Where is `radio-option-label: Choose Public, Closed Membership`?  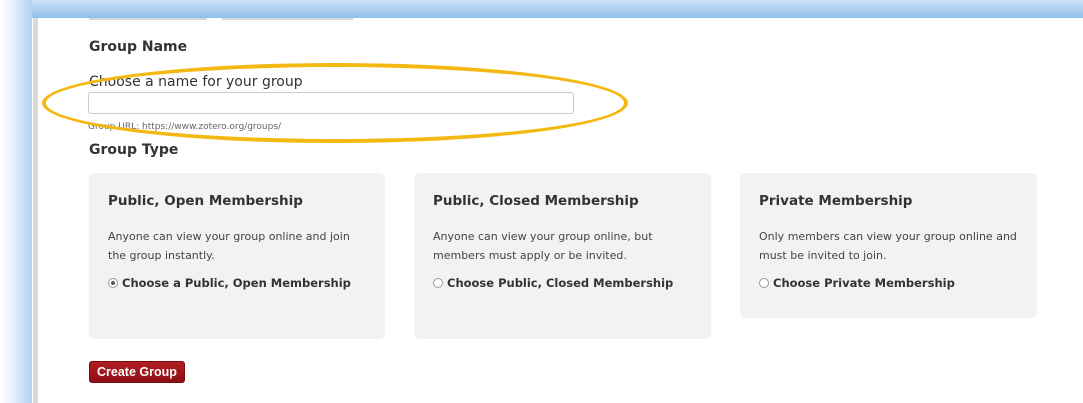 radio-option-label: Choose Public, Closed Membership is located at coordinates (560, 283).